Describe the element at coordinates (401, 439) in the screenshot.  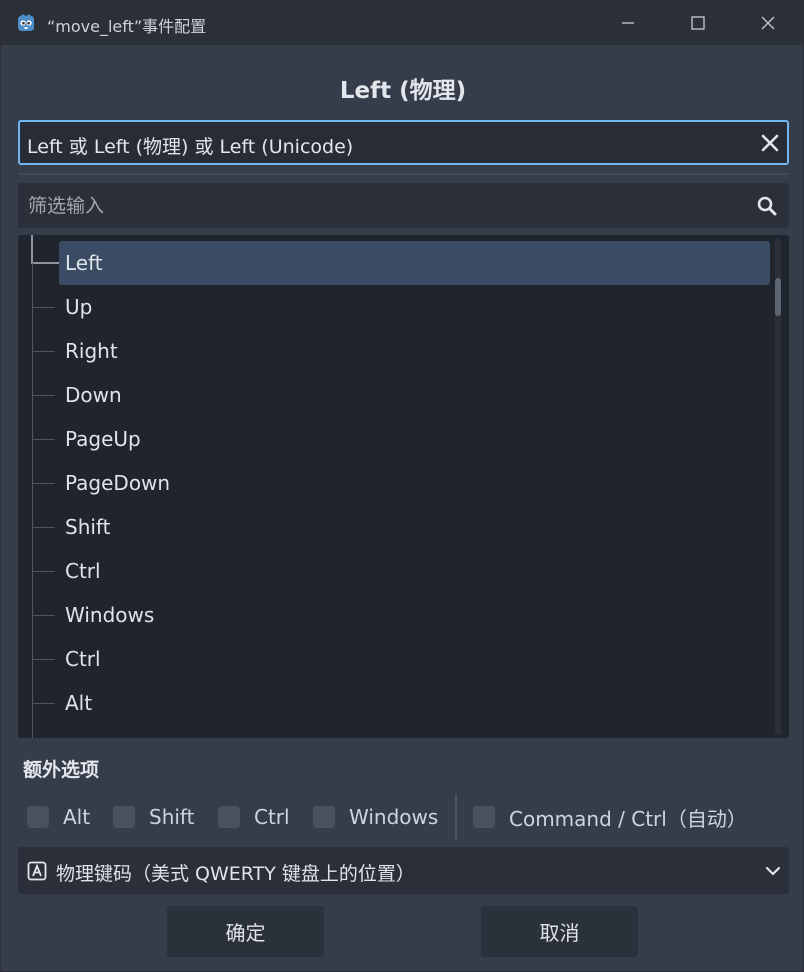
I see `tree-item: PageUp` at that location.